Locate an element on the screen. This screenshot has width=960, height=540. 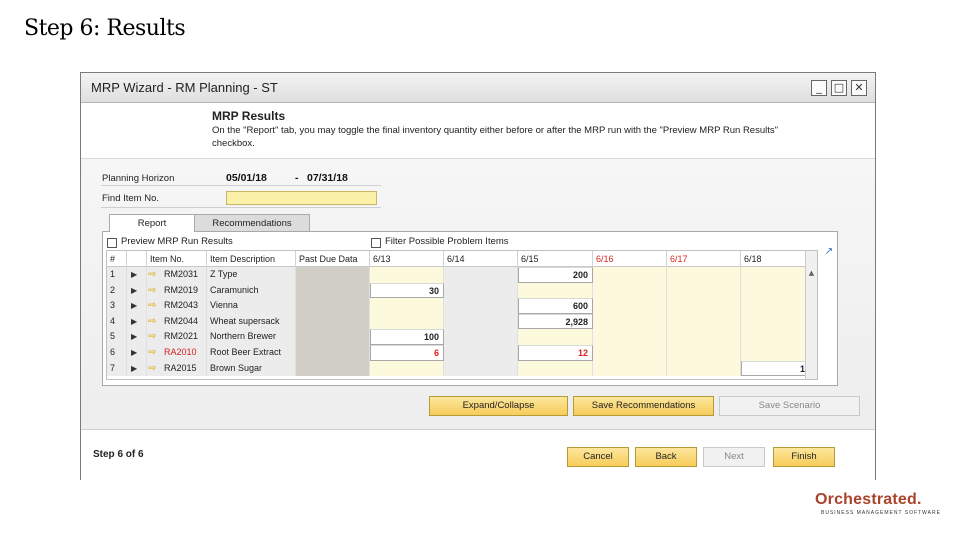
qty-cell: 30 is located at coordinates (407, 290).